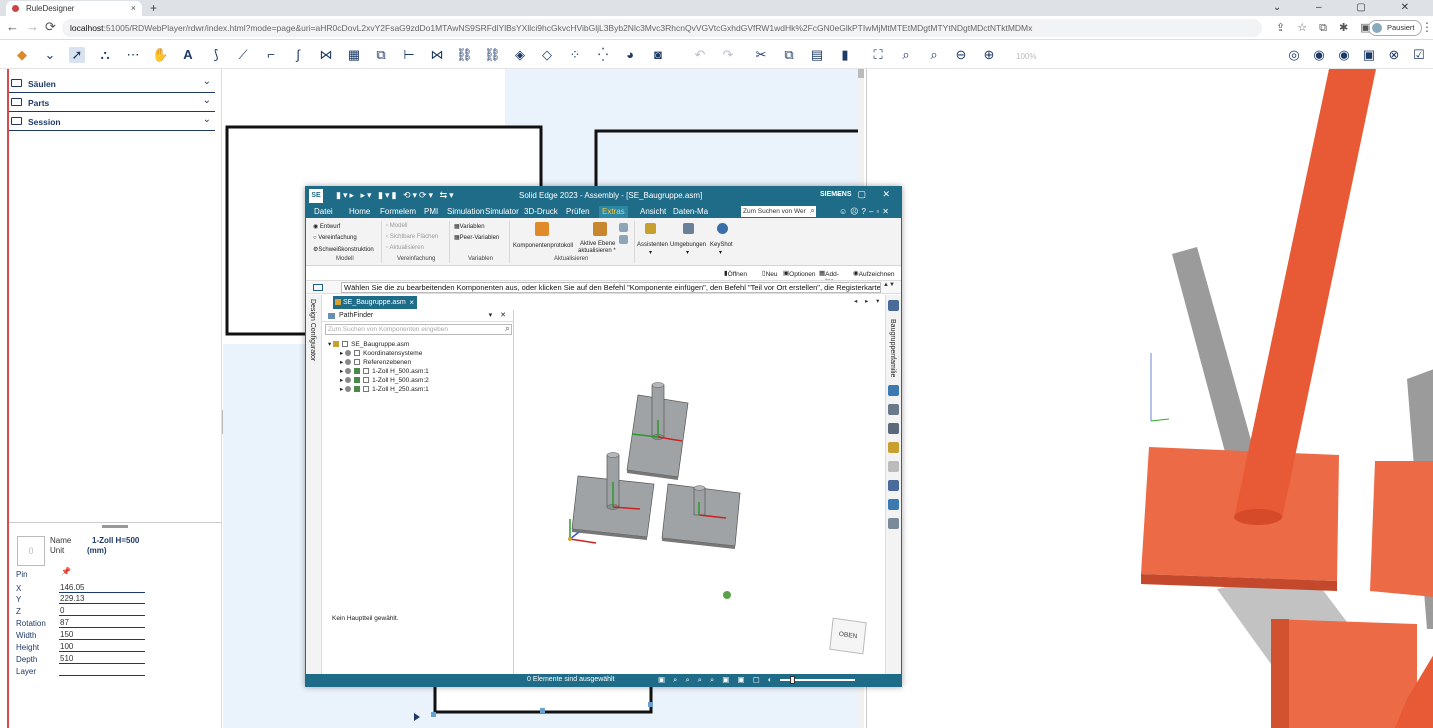 This screenshot has width=1433, height=728. Describe the element at coordinates (578, 211) in the screenshot. I see `tab-pruefen: Prüfen` at that location.